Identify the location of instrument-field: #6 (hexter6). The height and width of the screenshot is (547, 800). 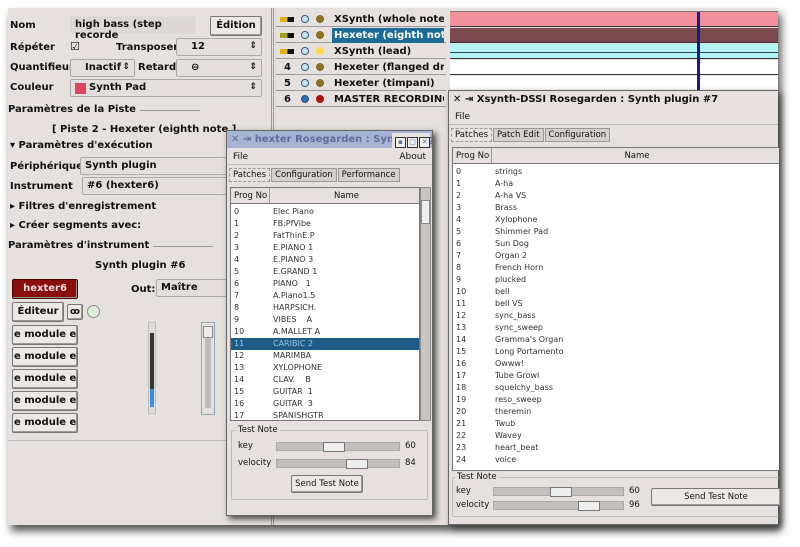
(156, 186).